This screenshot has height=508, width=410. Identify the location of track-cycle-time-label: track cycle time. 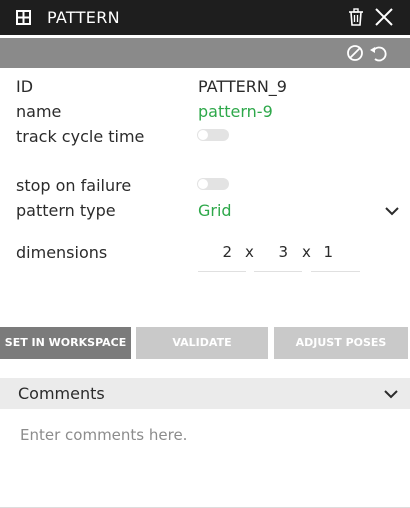
(80, 136).